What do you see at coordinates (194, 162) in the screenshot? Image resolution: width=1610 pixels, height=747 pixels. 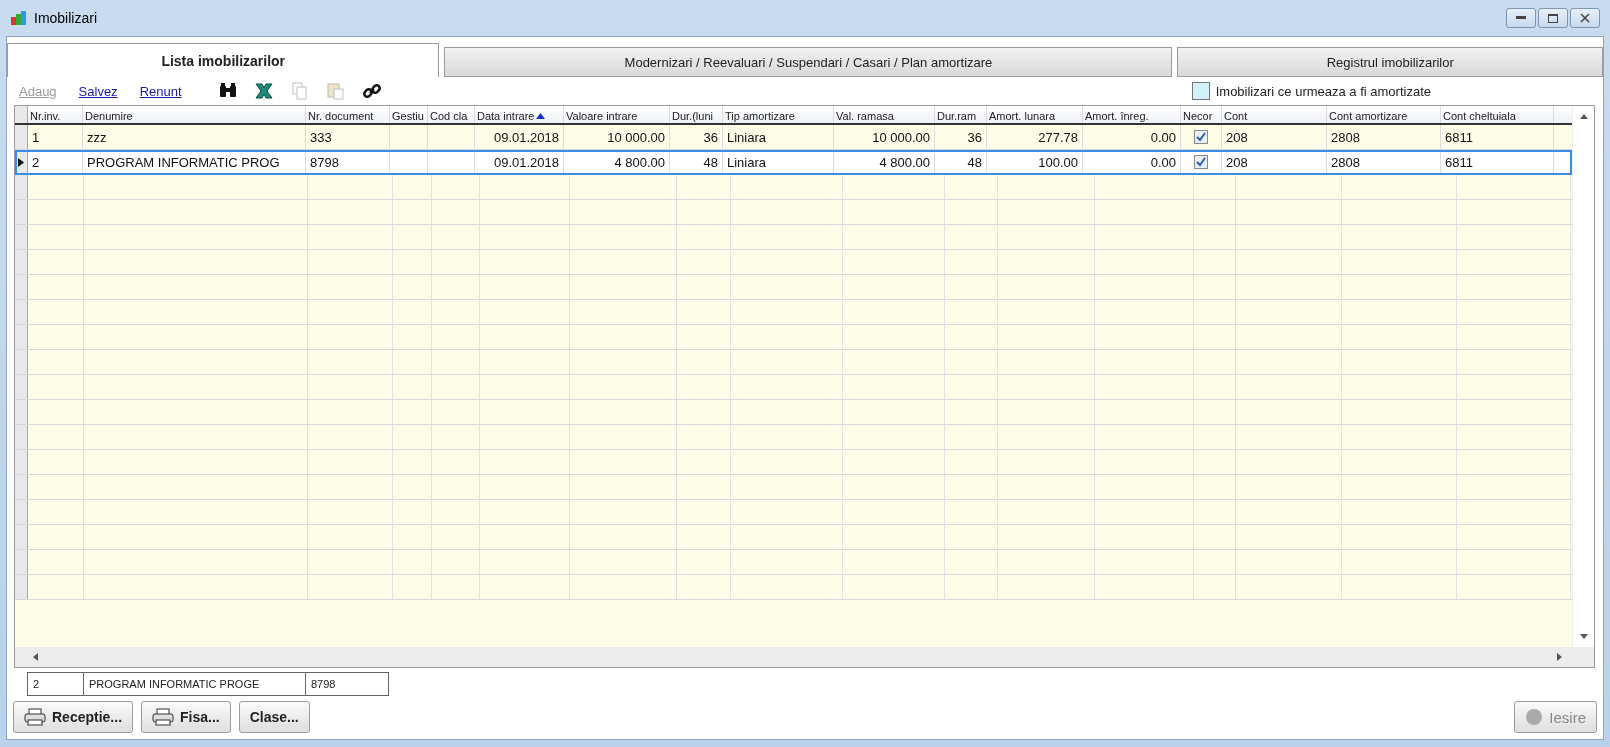 I see `table-cell: PROGRAM INFORMATIC PROG` at bounding box center [194, 162].